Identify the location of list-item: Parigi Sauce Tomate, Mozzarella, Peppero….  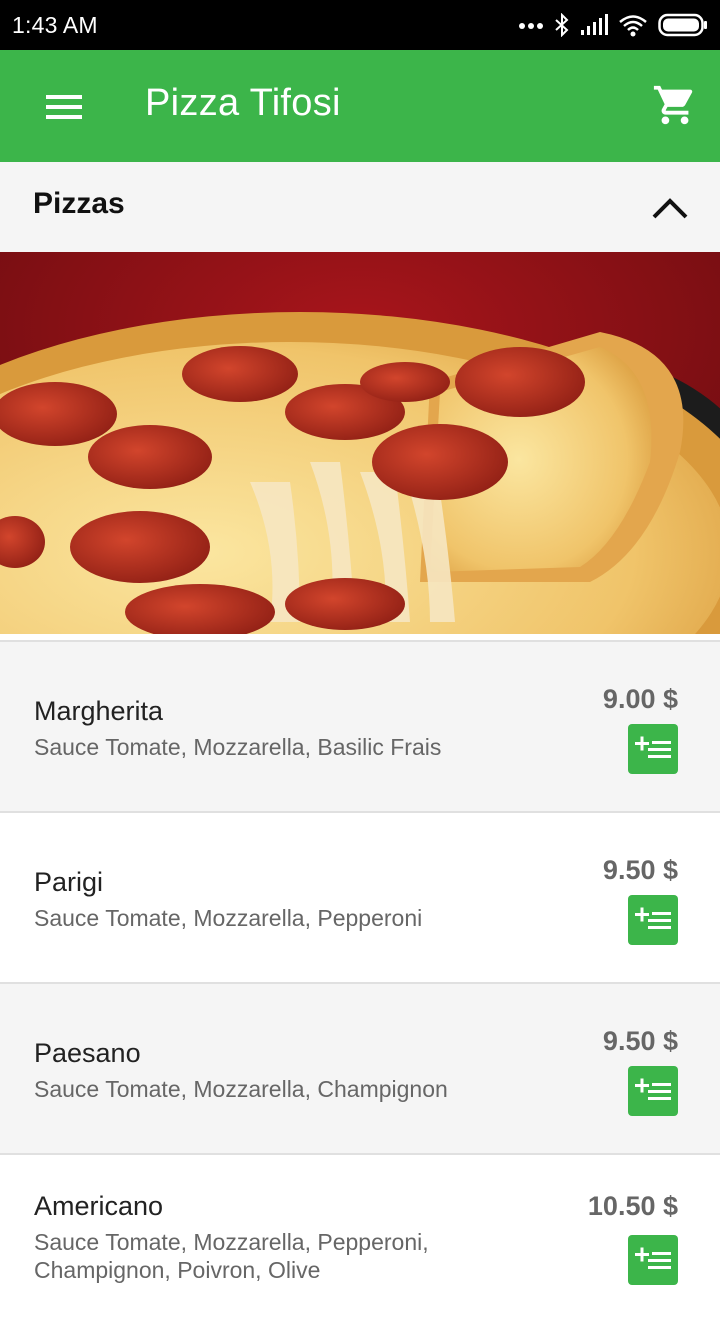
(360, 896).